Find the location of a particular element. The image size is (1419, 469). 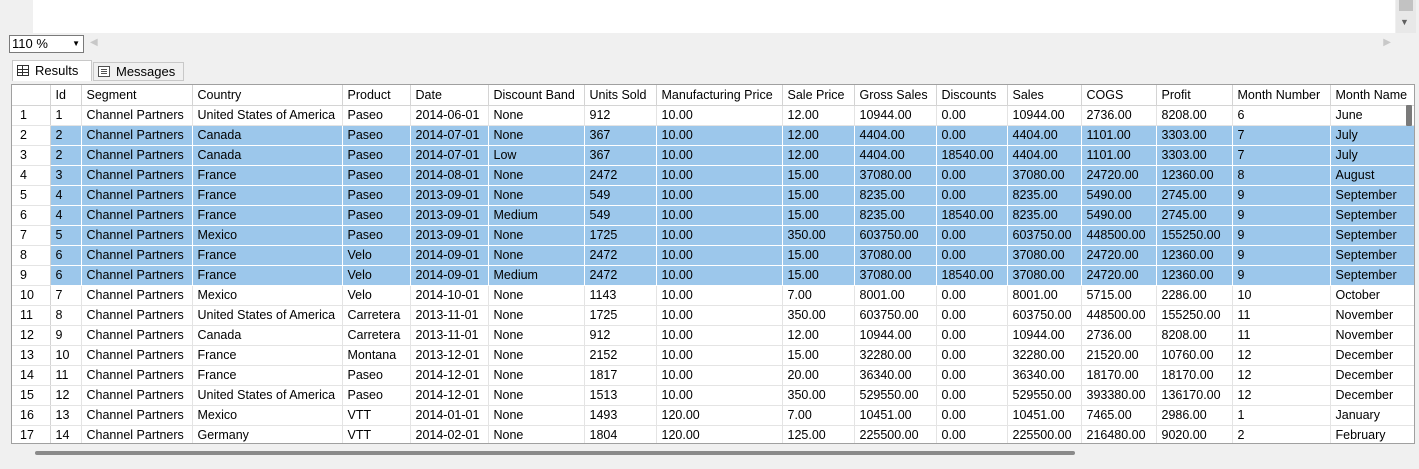

row-number: 17 is located at coordinates (31, 434).